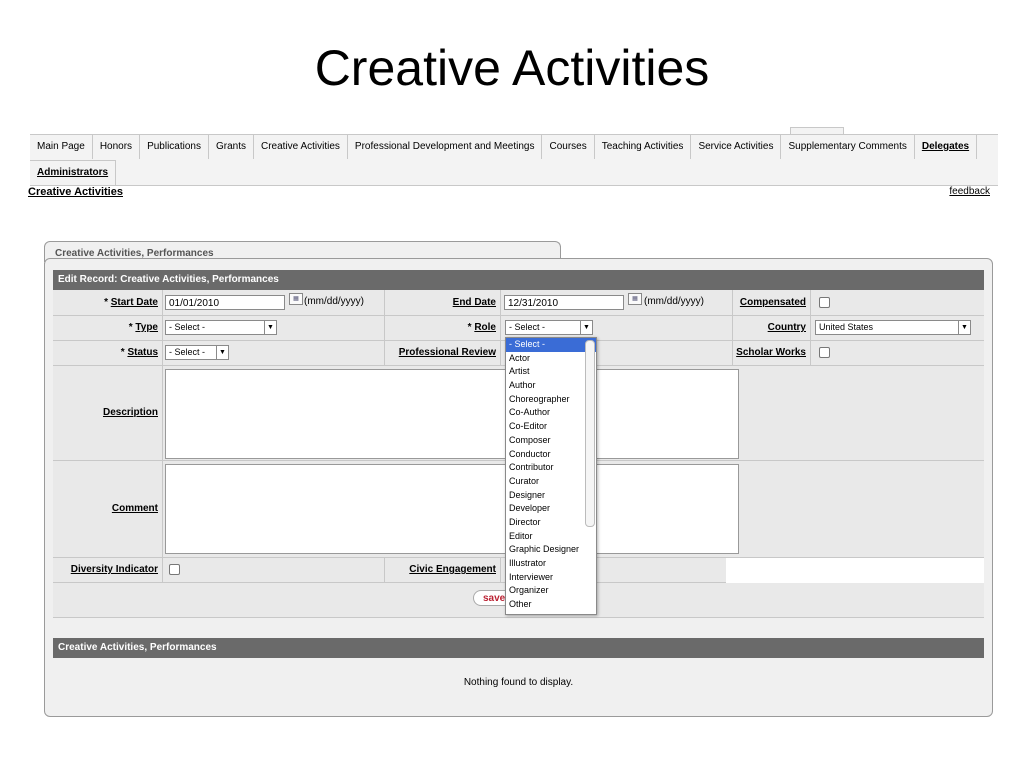 This screenshot has height=768, width=1024. I want to click on role-option: Interviewer, so click(551, 578).